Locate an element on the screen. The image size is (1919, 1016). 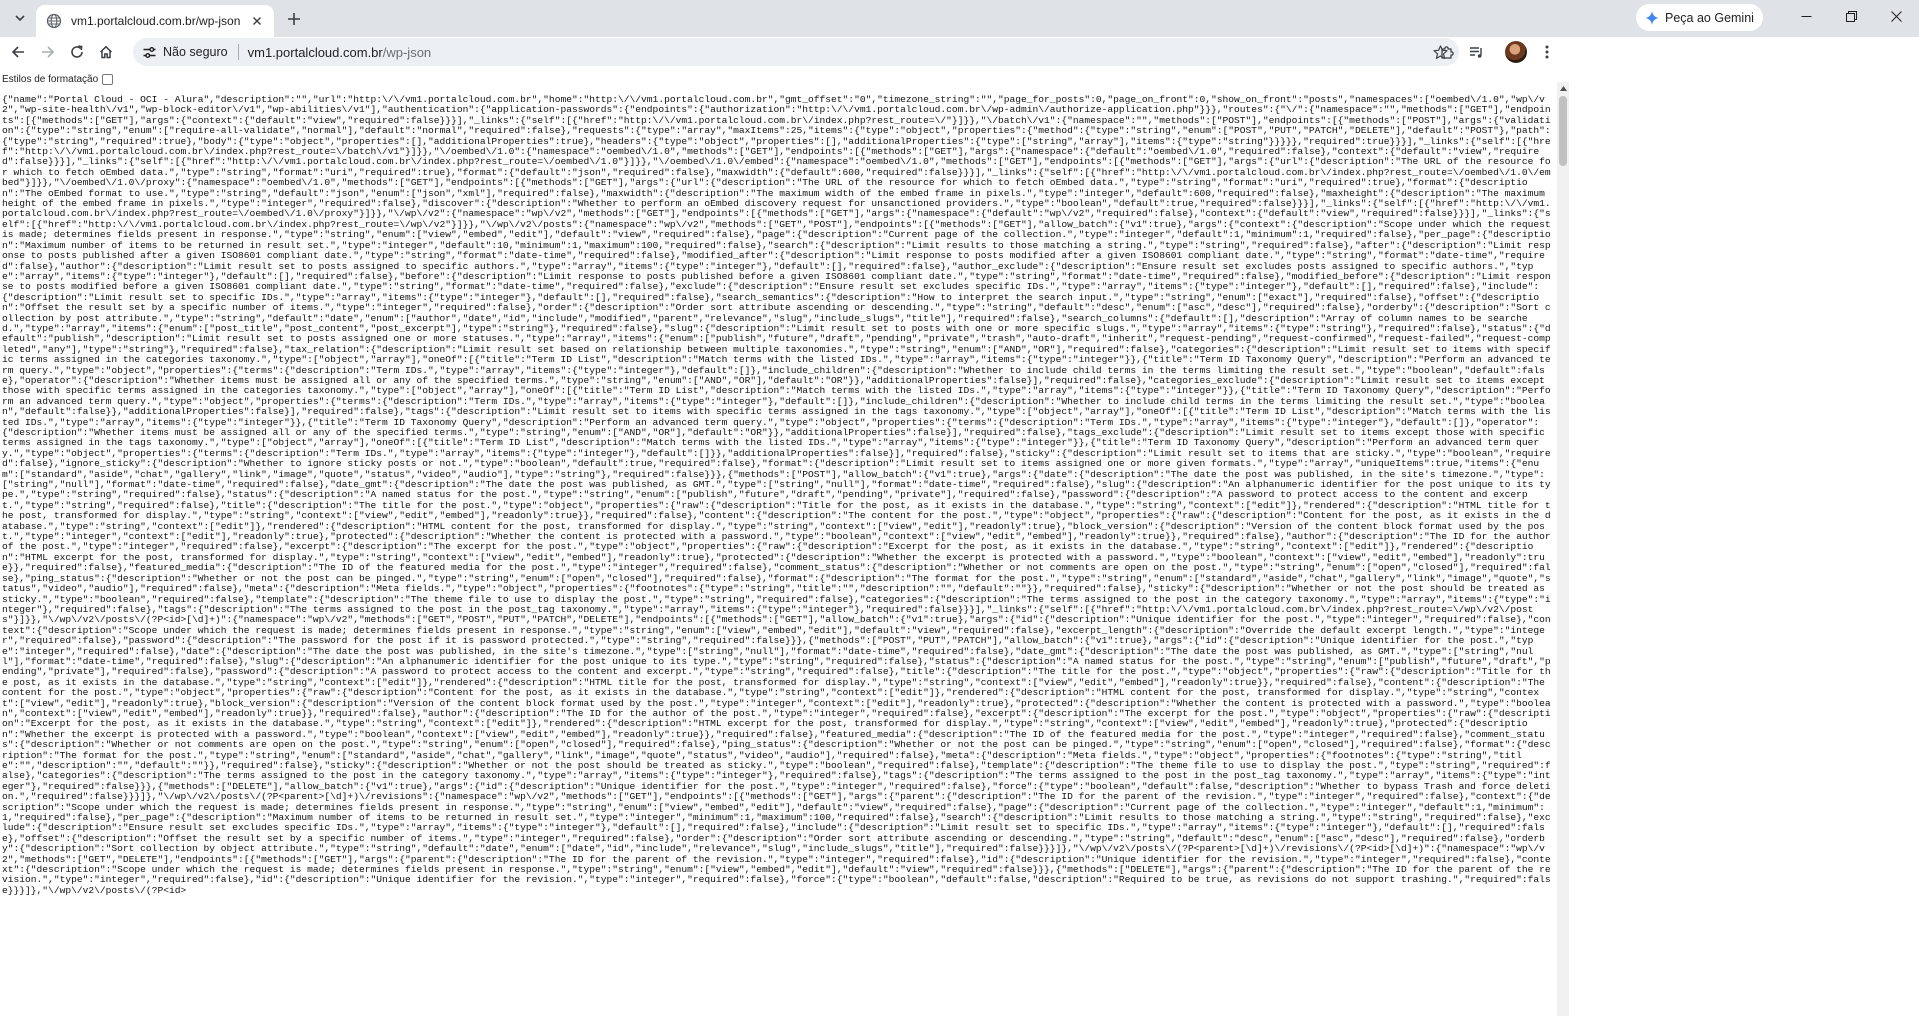
pretty-print-label: Estilos de formatação is located at coordinates (50, 79).